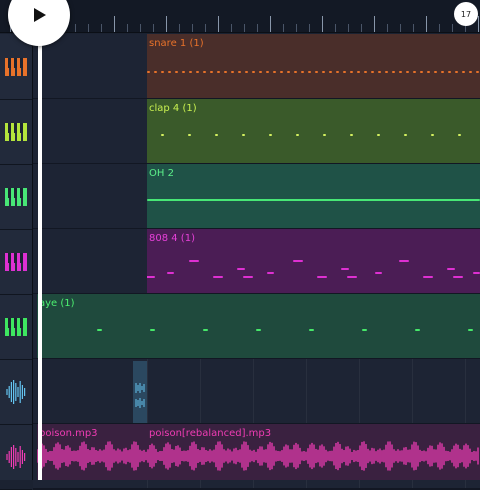 The height and width of the screenshot is (490, 480). I want to click on track-head-clap, so click(16, 132).